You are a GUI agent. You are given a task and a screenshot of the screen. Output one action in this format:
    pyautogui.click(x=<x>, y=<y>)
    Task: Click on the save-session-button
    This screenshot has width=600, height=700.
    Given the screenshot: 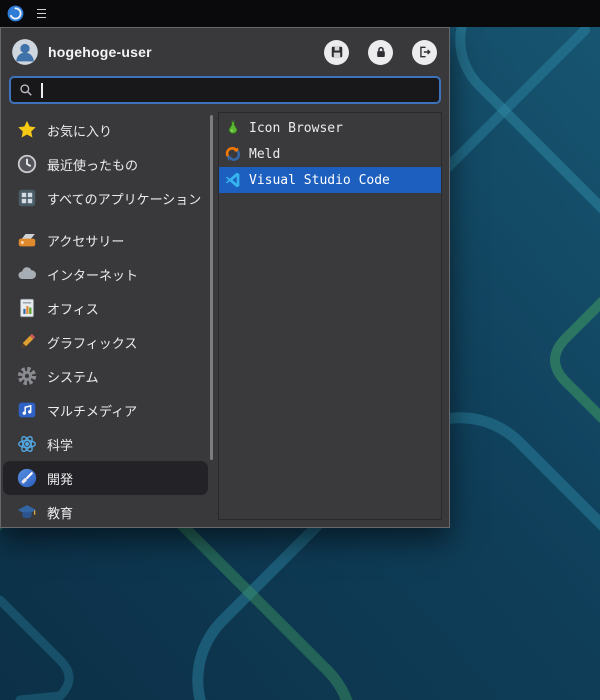 What is the action you would take?
    pyautogui.click(x=336, y=52)
    